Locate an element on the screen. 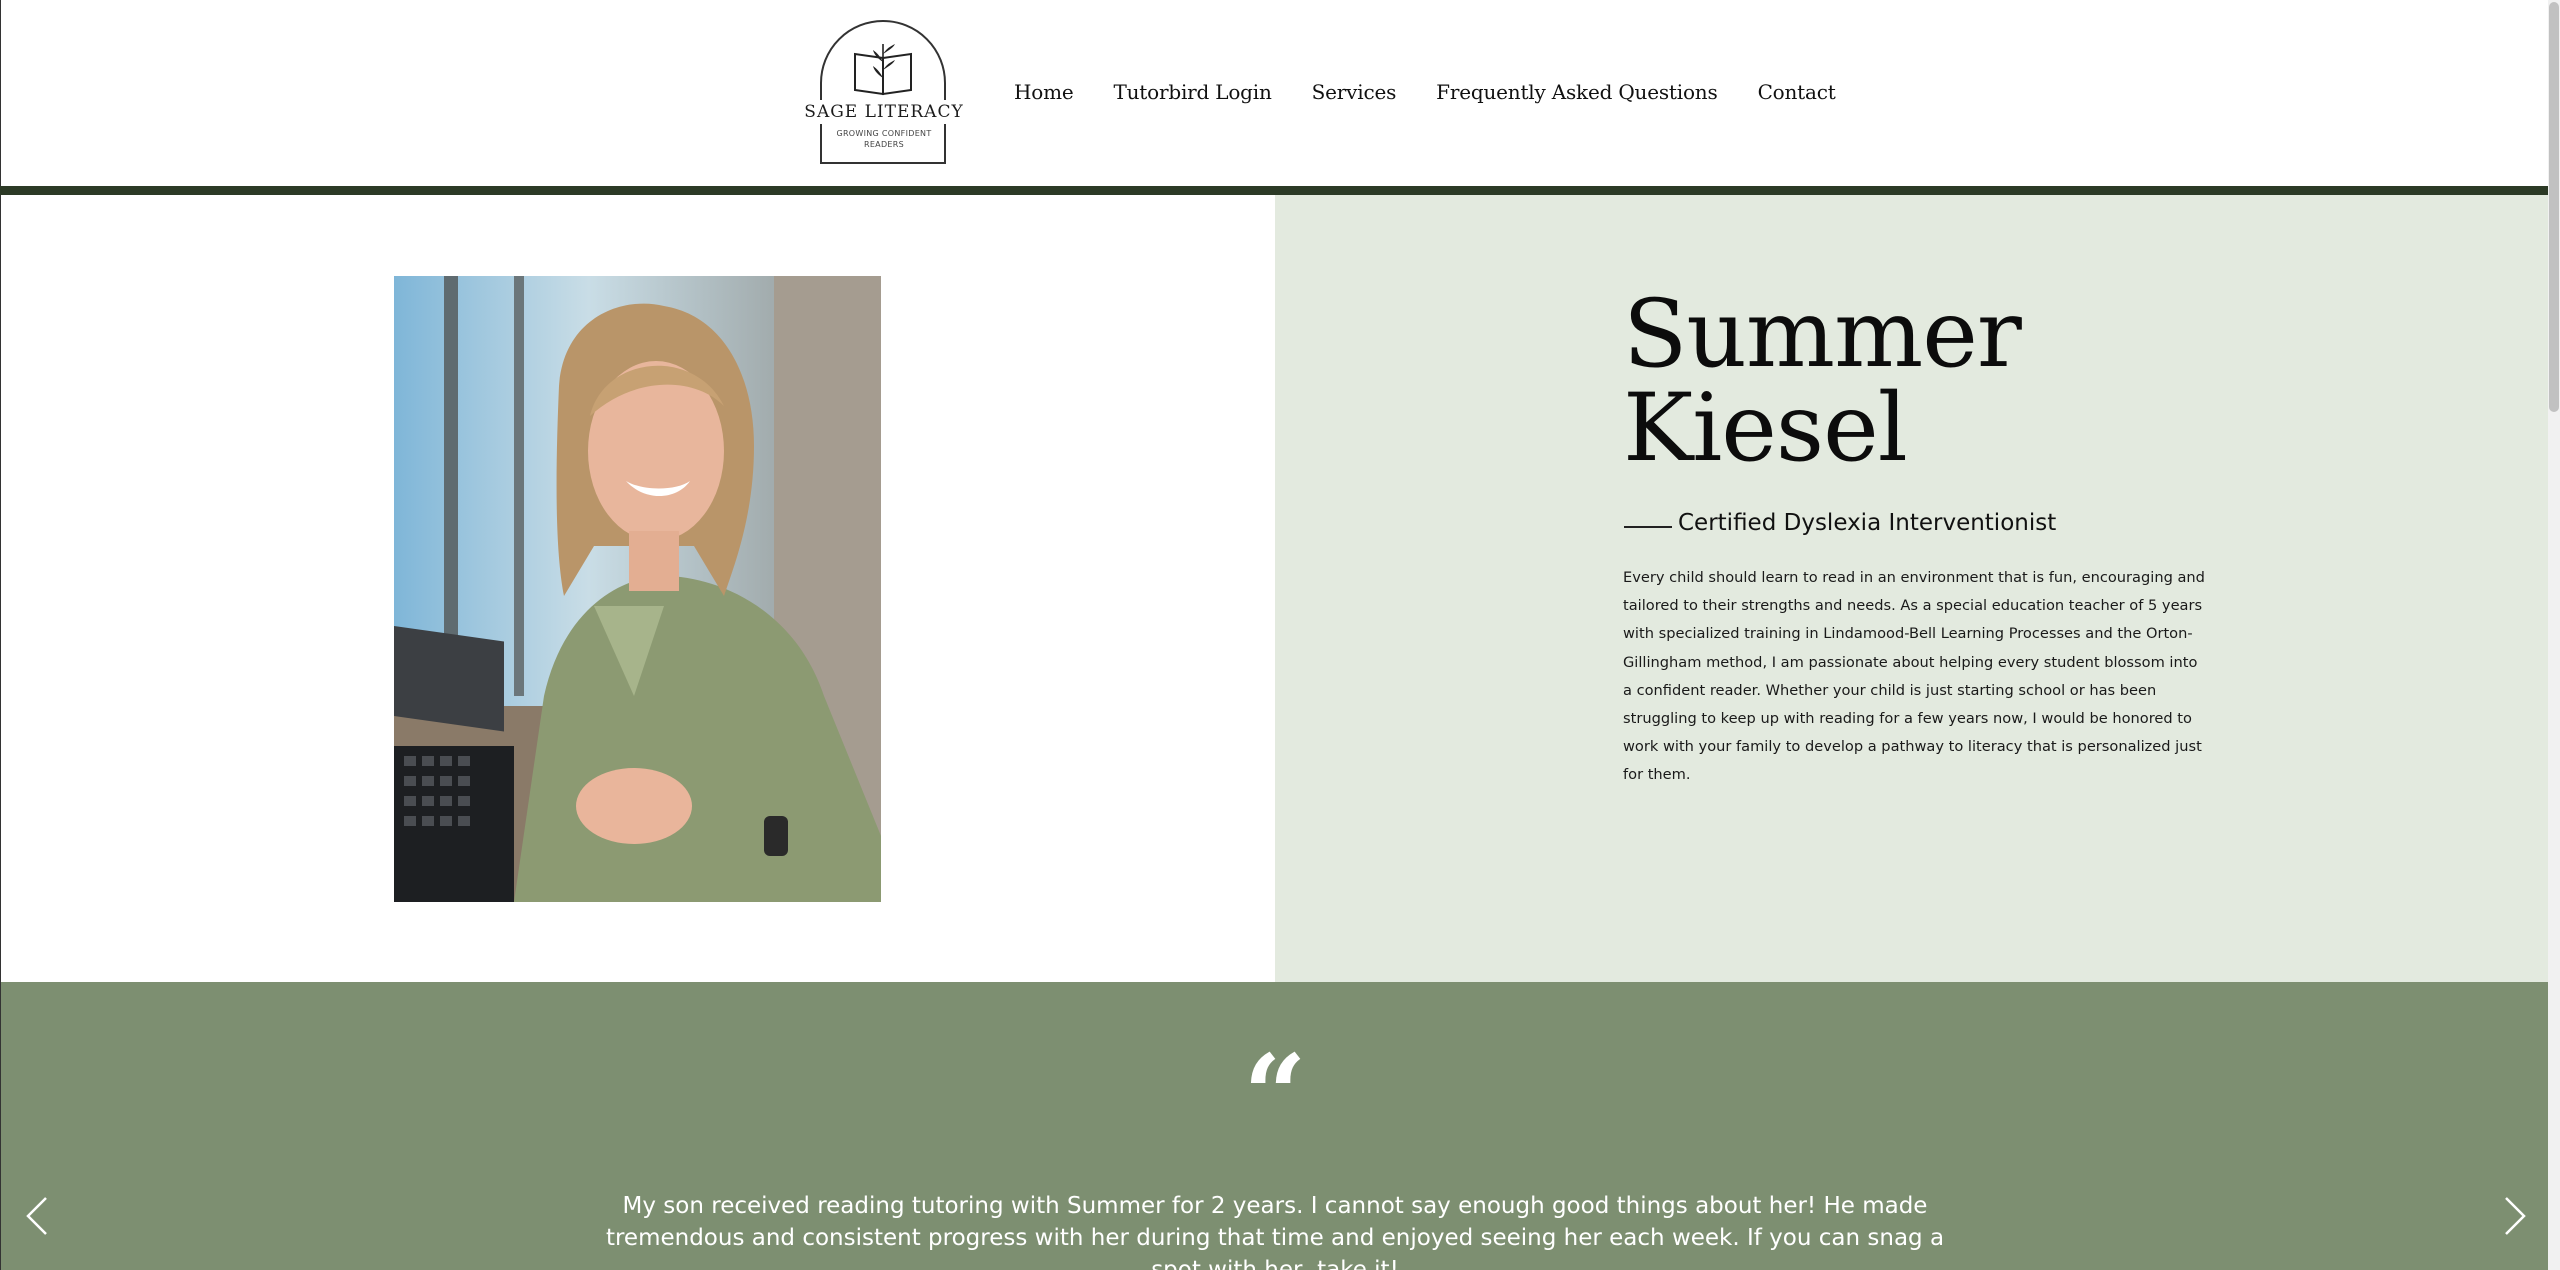 The image size is (2560, 1270). profile-photo is located at coordinates (637, 589).